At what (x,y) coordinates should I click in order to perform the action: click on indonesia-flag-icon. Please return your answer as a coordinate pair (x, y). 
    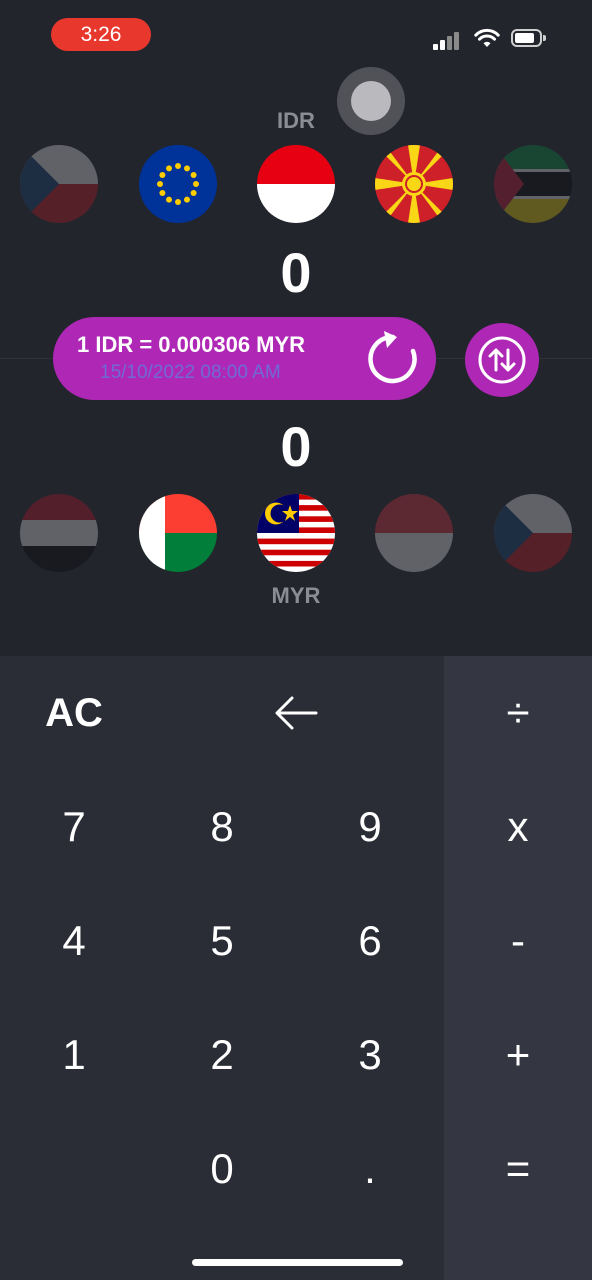
    Looking at the image, I should click on (296, 184).